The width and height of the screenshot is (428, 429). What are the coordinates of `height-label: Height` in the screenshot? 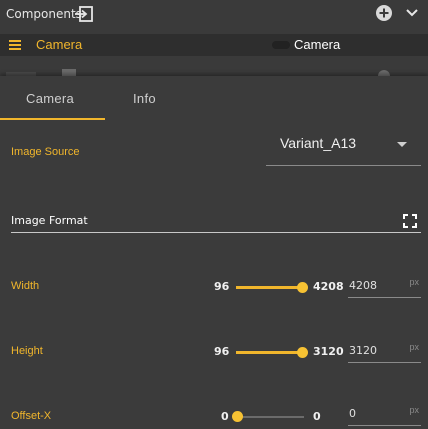 It's located at (27, 351).